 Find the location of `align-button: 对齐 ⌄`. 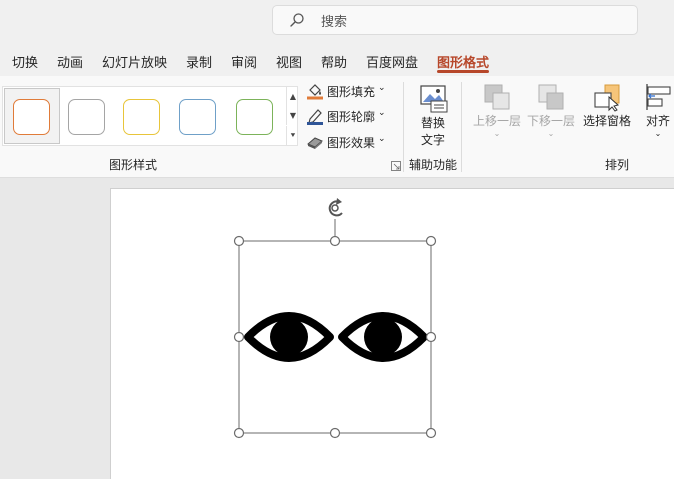

align-button: 对齐 ⌄ is located at coordinates (656, 110).